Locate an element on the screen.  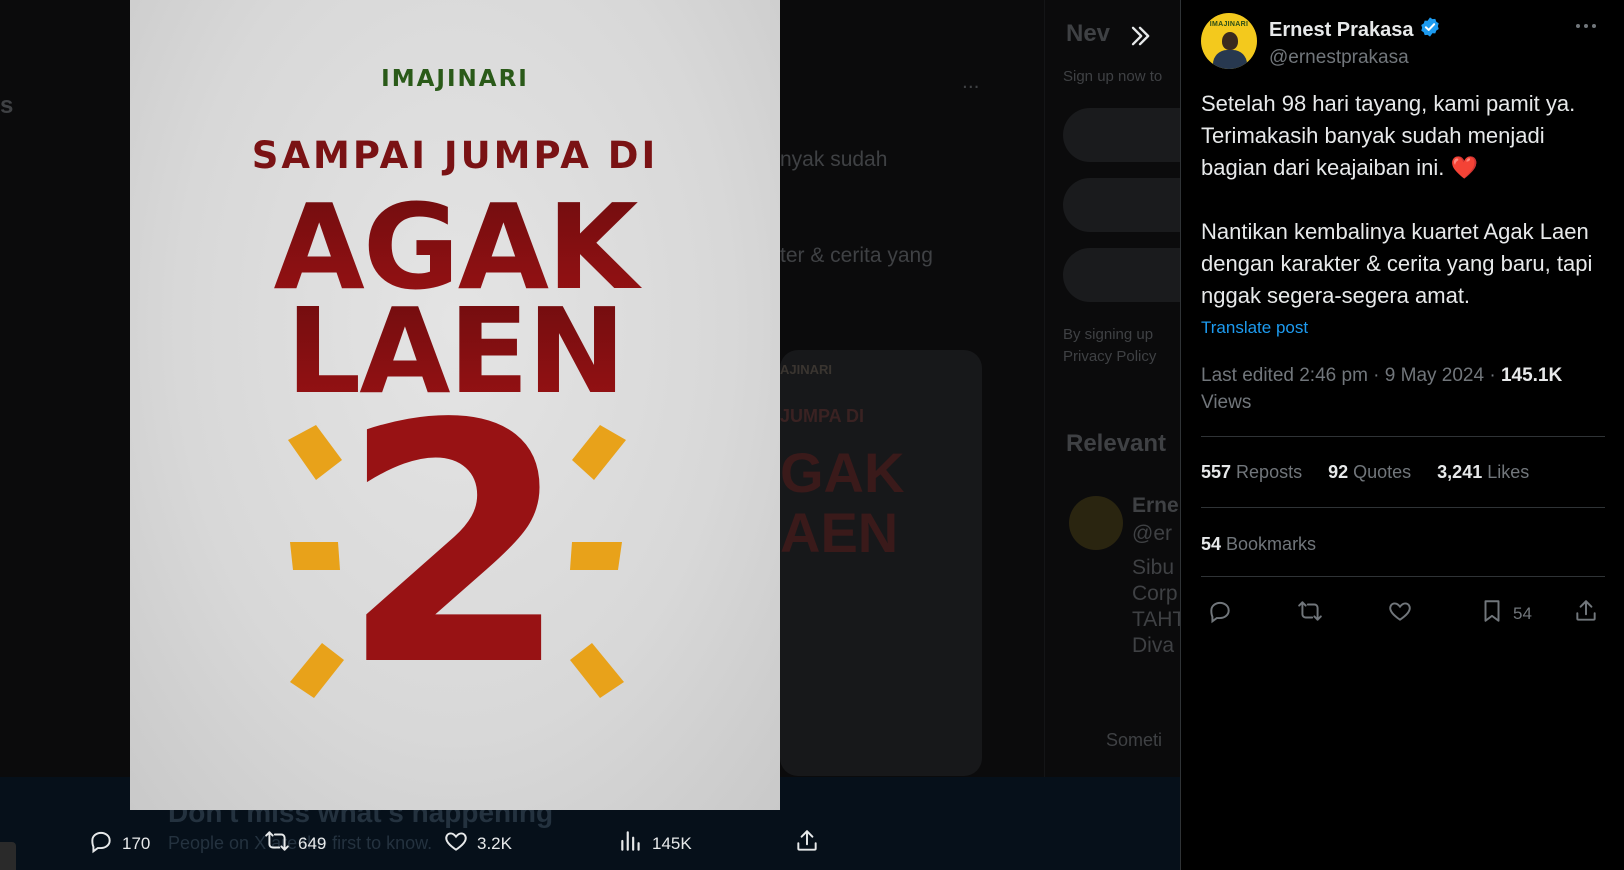
tweet-actions: 54 is located at coordinates (1403, 615).